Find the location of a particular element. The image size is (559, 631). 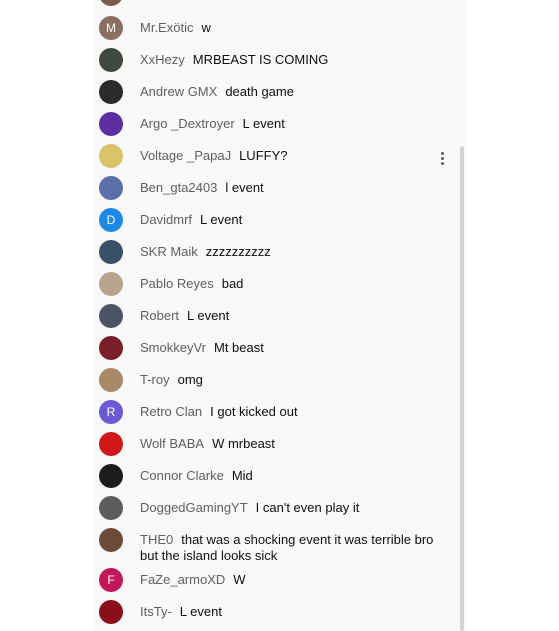

chat-message: Robert L event is located at coordinates (275, 320).